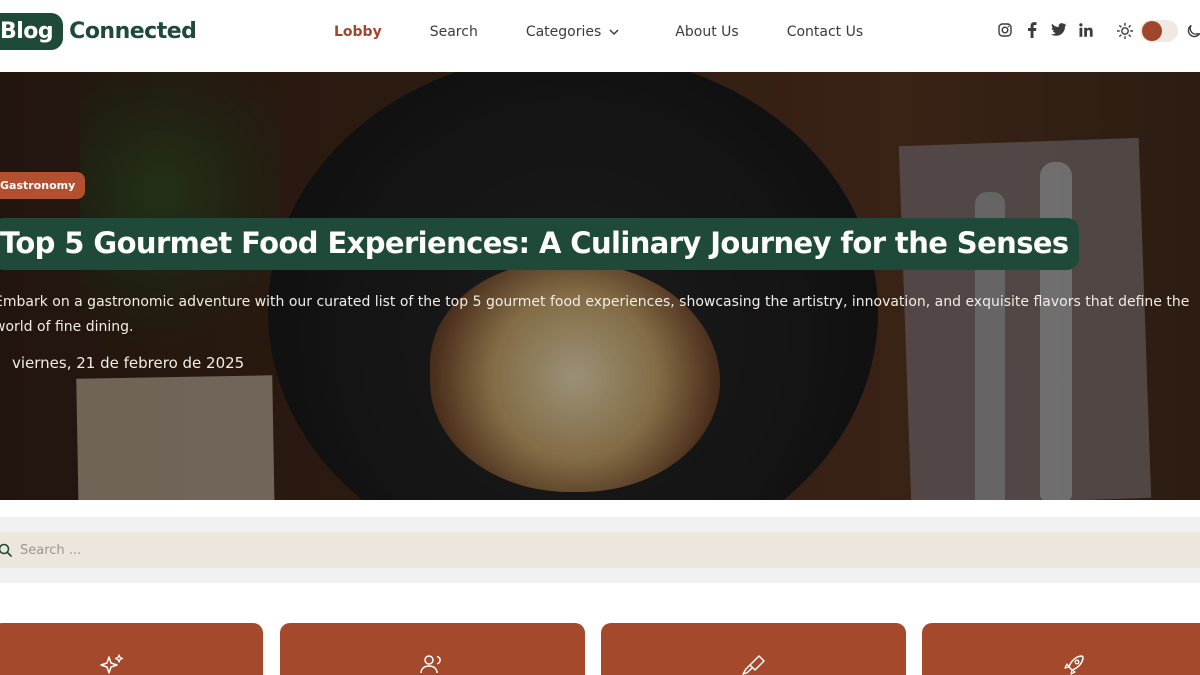 This screenshot has width=1200, height=675. I want to click on linkedin-icon, so click(1086, 30).